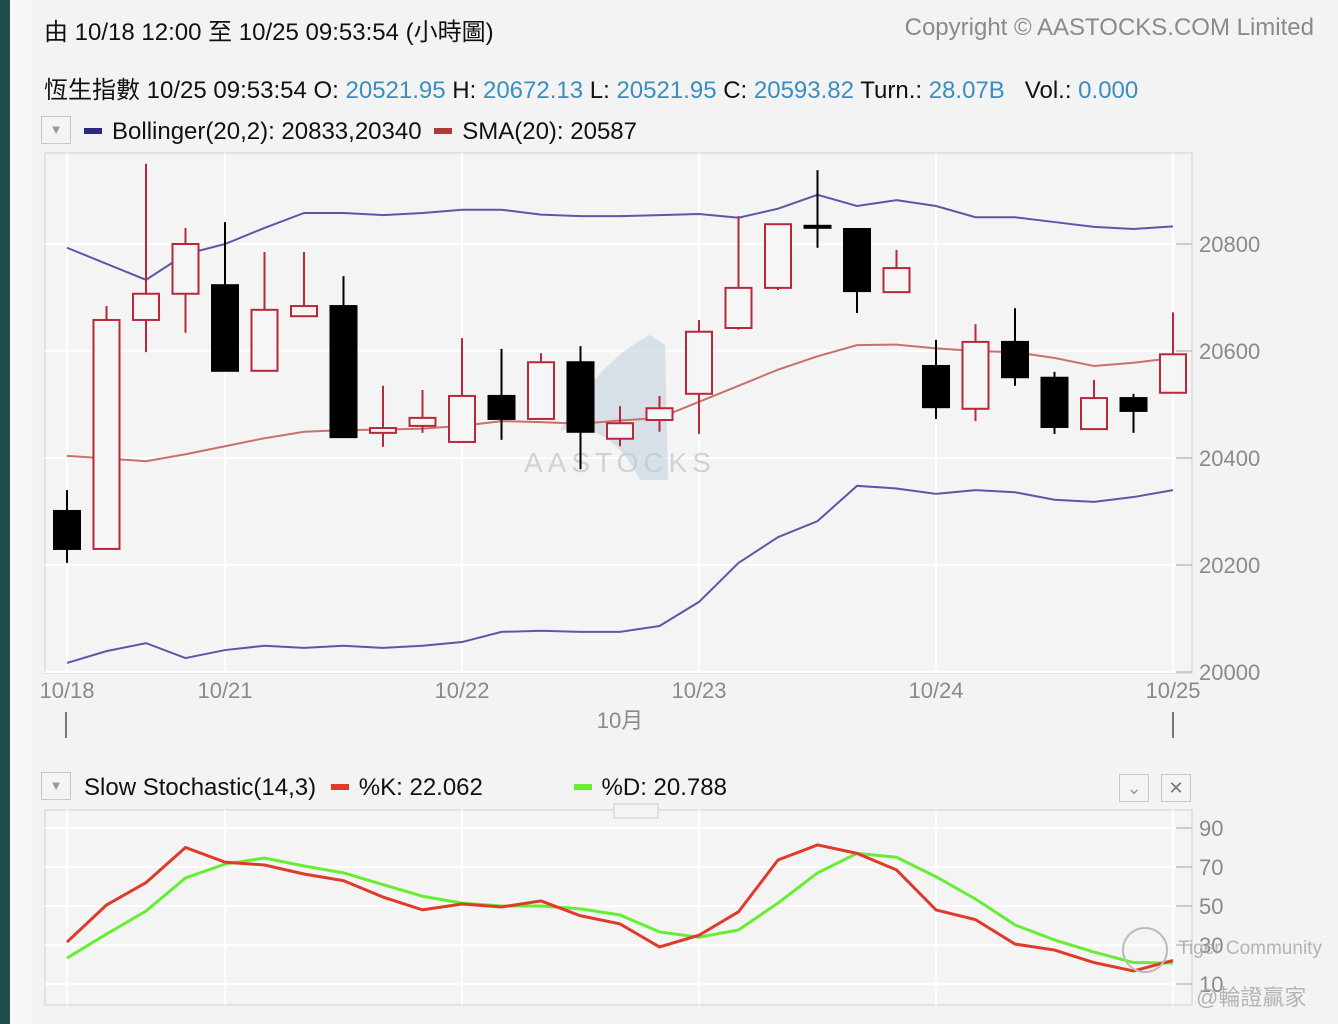 This screenshot has width=1338, height=1024. What do you see at coordinates (1229, 672) in the screenshot?
I see `y-tick-label: 20000` at bounding box center [1229, 672].